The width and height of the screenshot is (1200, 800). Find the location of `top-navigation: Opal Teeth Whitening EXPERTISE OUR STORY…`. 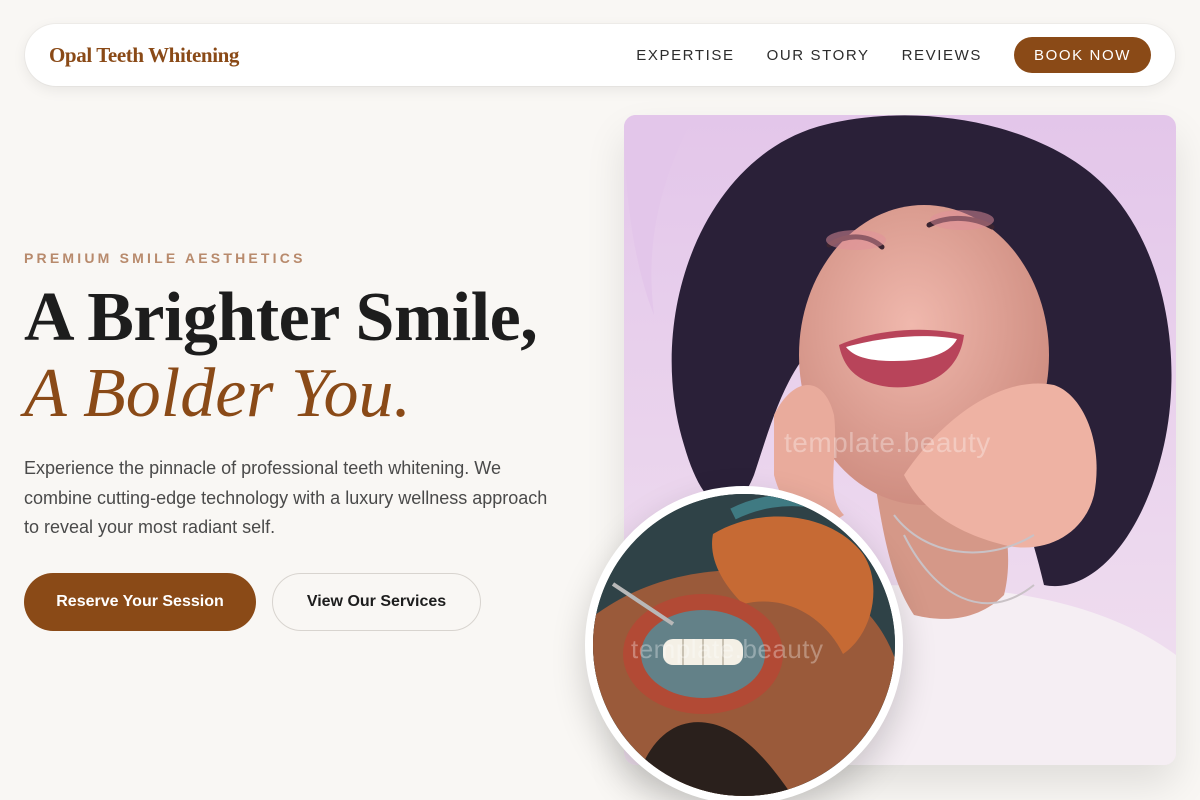

top-navigation: Opal Teeth Whitening EXPERTISE OUR STORY… is located at coordinates (600, 55).